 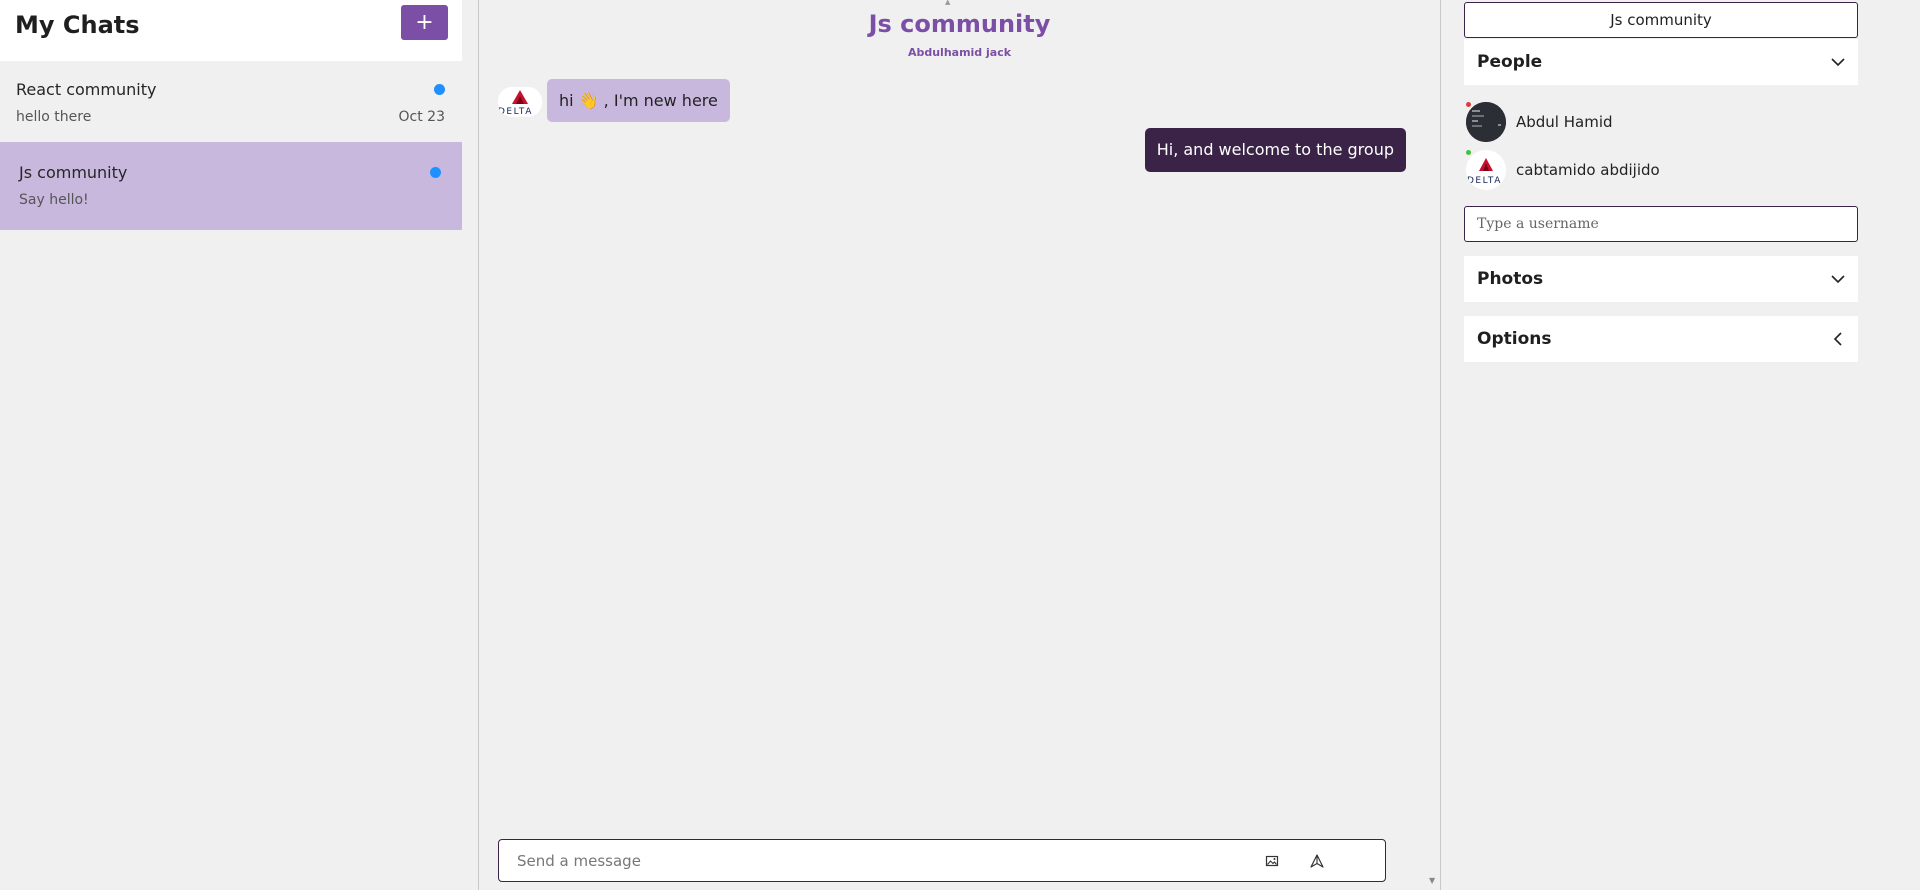 I want to click on person-row: DELTA cabtamido abdijido, so click(x=1661, y=170).